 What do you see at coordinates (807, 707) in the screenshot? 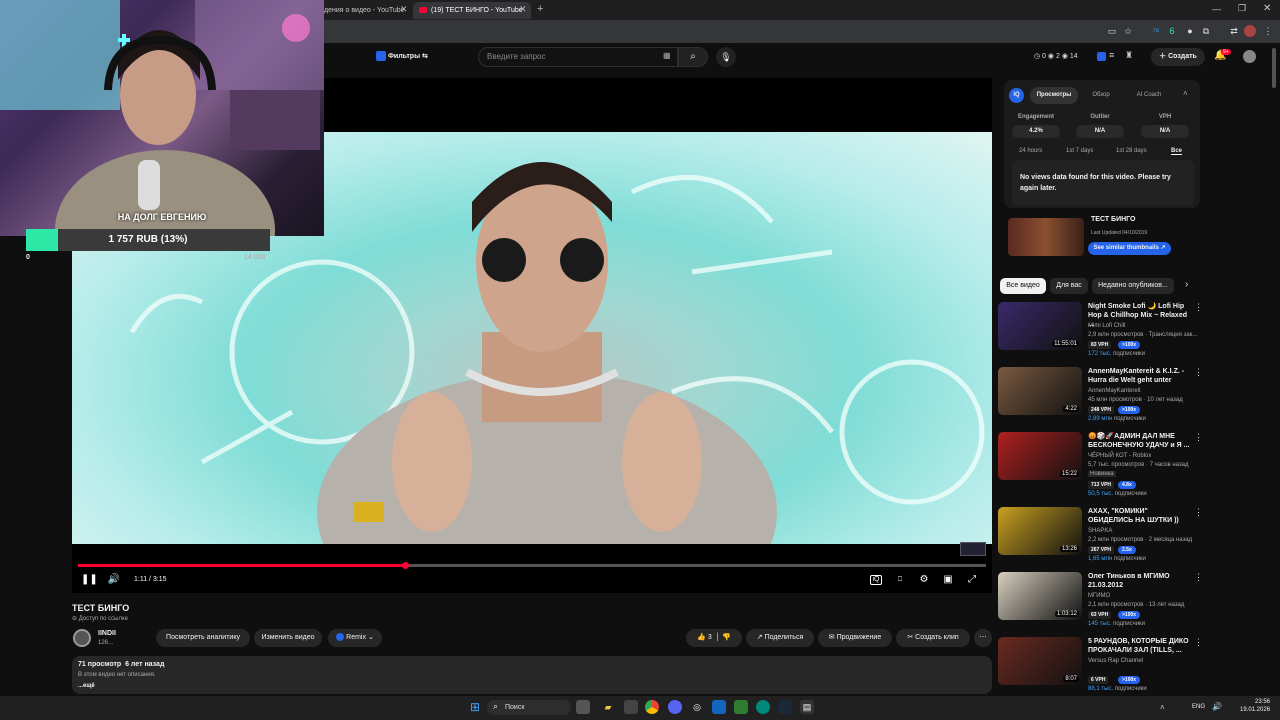
I see `app-icon: ▤` at bounding box center [807, 707].